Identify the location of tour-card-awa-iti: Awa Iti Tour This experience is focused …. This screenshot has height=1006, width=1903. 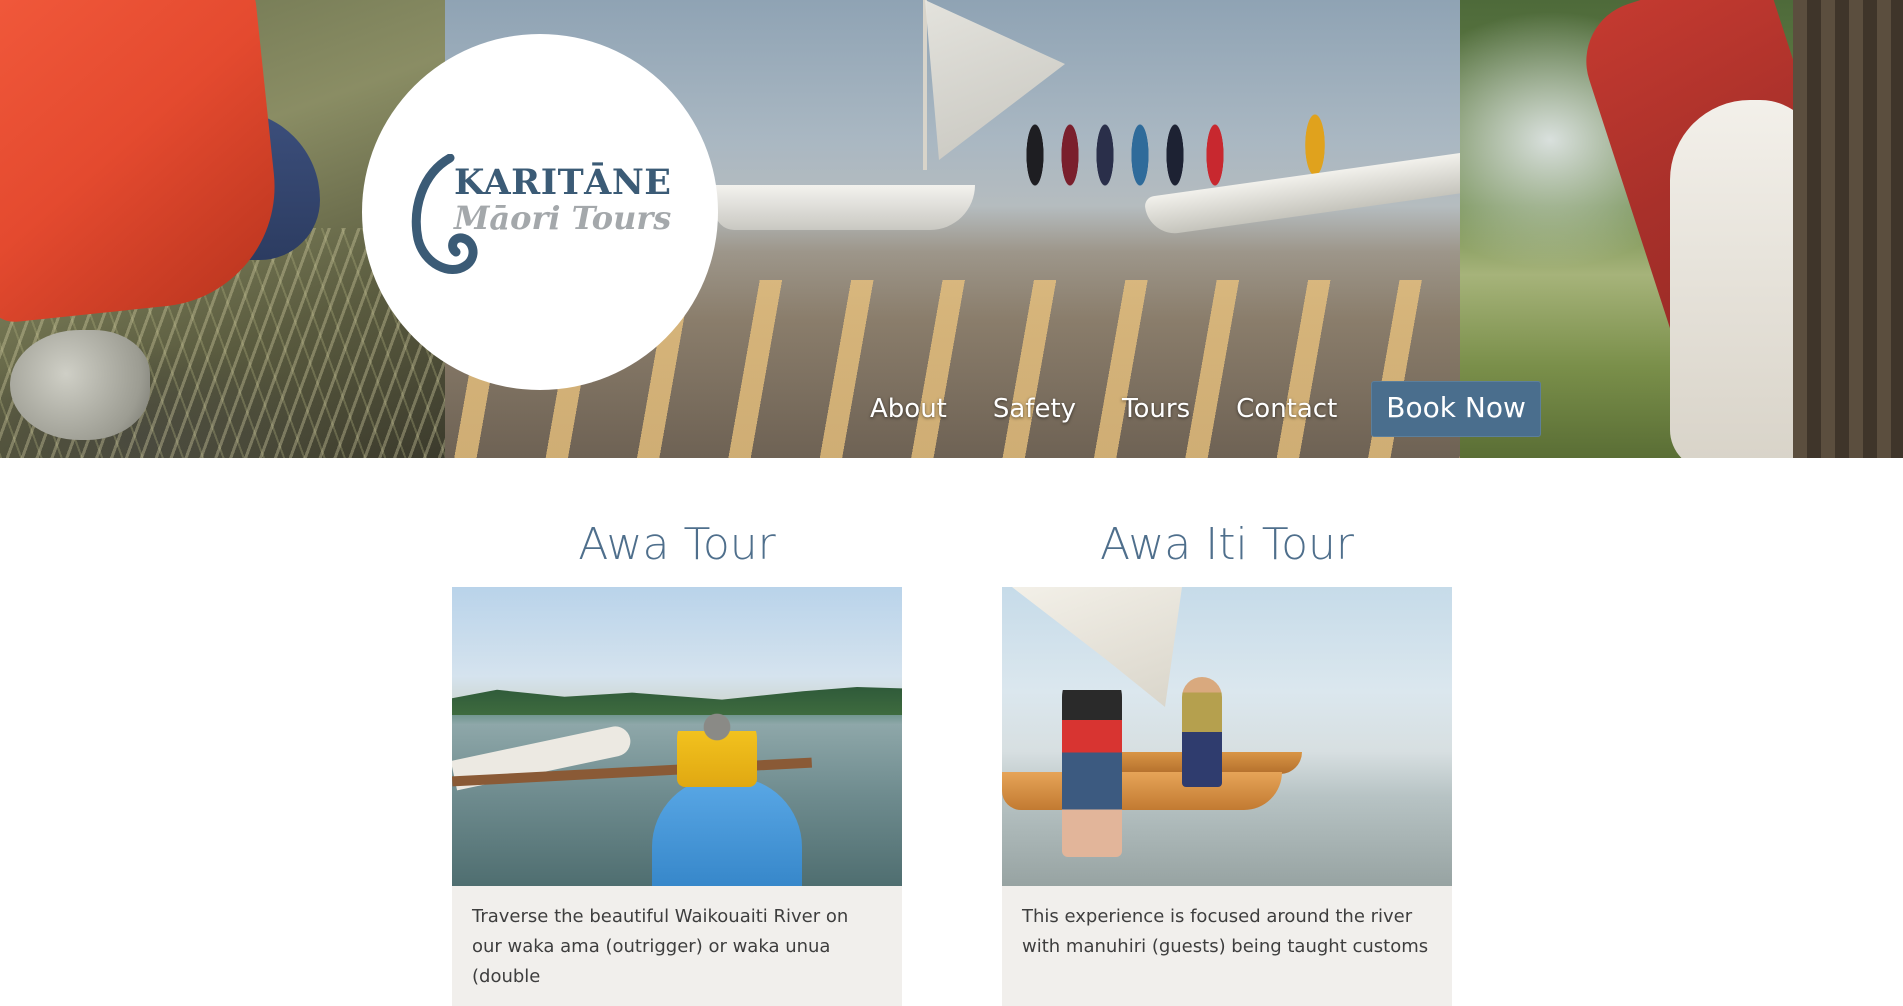
(1227, 760).